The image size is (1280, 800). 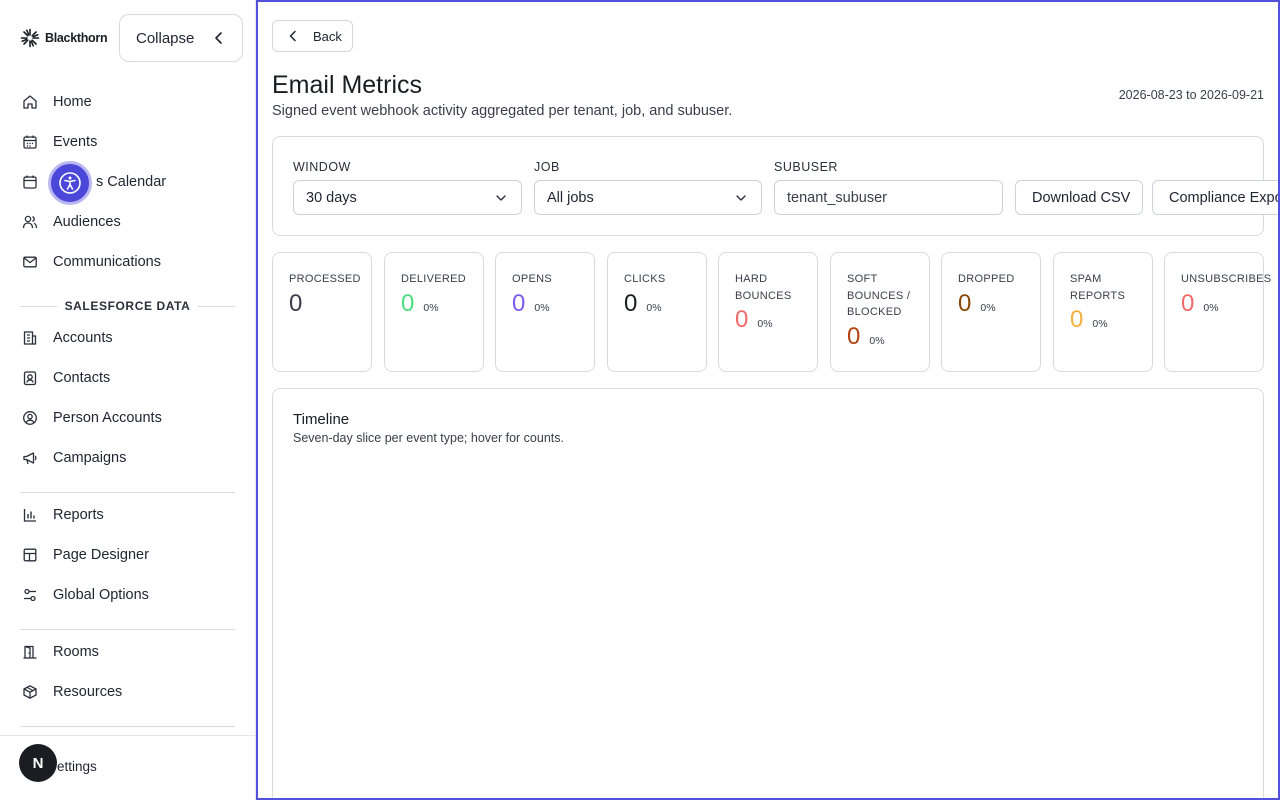 I want to click on sidebar-item-label: Global Options, so click(x=101, y=595).